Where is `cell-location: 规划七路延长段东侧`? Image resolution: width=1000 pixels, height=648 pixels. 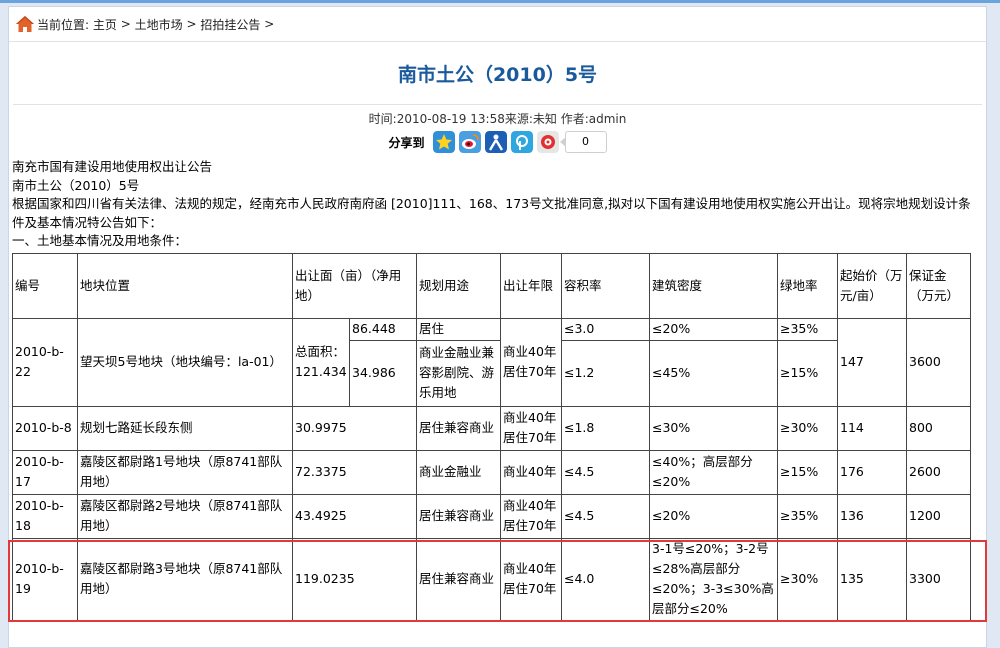 cell-location: 规划七路延长段东侧 is located at coordinates (185, 428).